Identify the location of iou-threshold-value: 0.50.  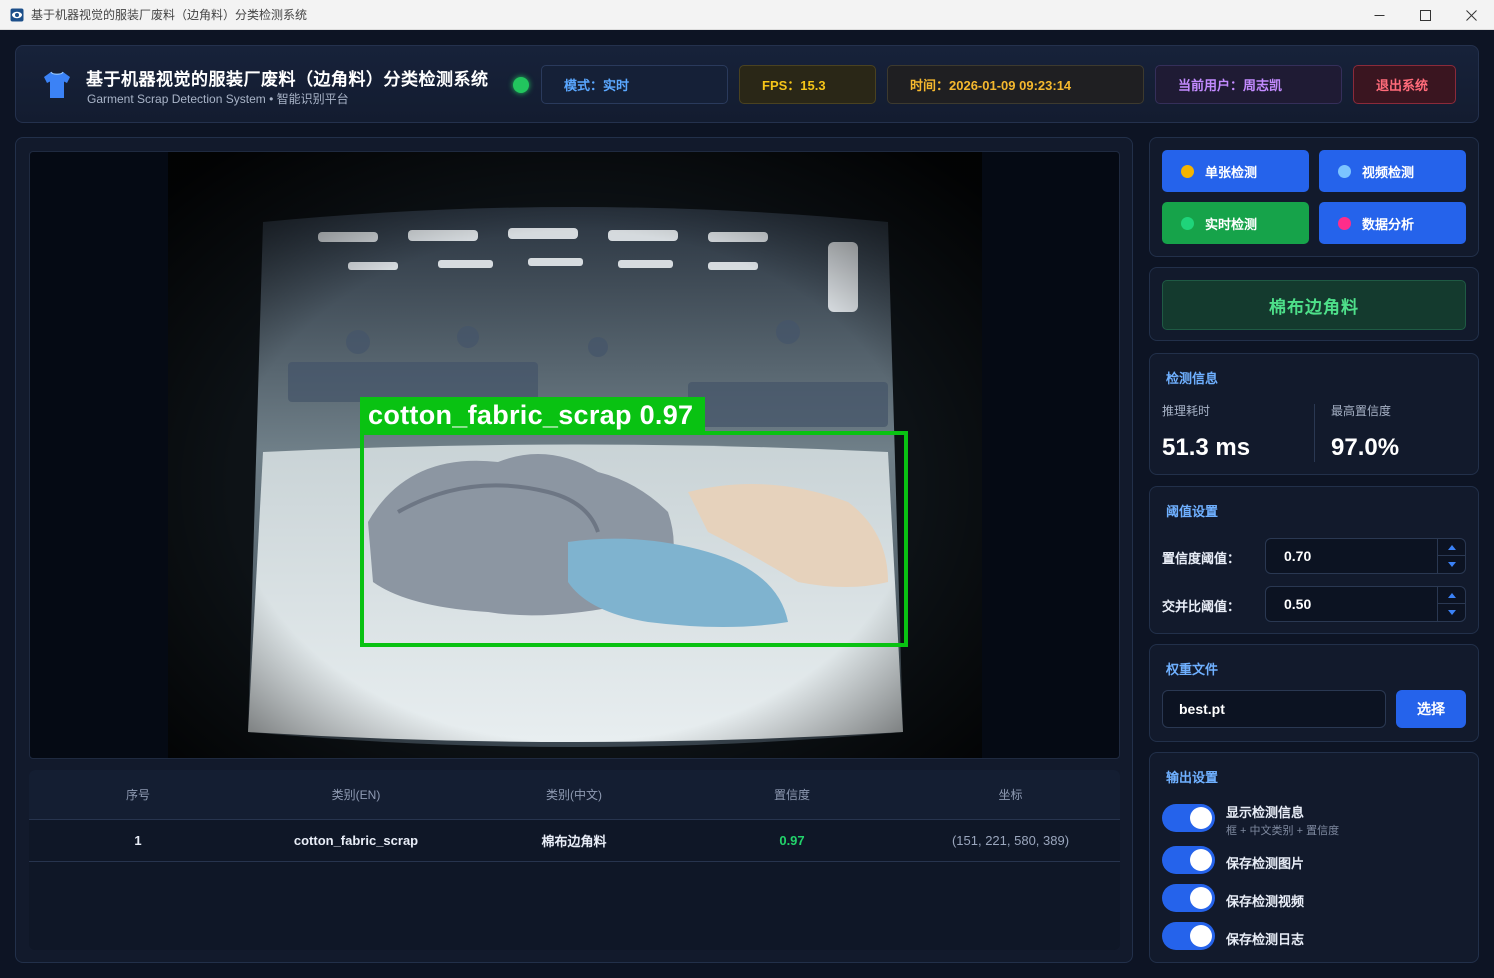
(1298, 604).